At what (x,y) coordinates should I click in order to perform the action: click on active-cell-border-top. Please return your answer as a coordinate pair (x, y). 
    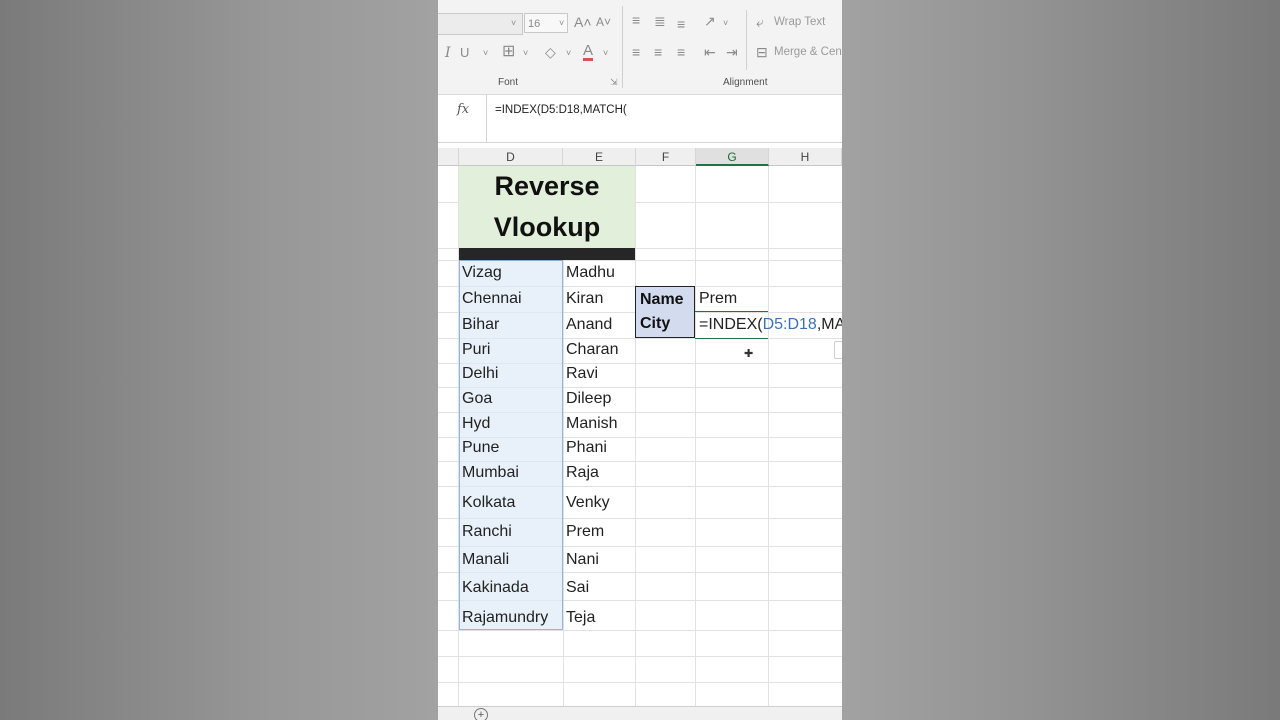
    Looking at the image, I should click on (731, 311).